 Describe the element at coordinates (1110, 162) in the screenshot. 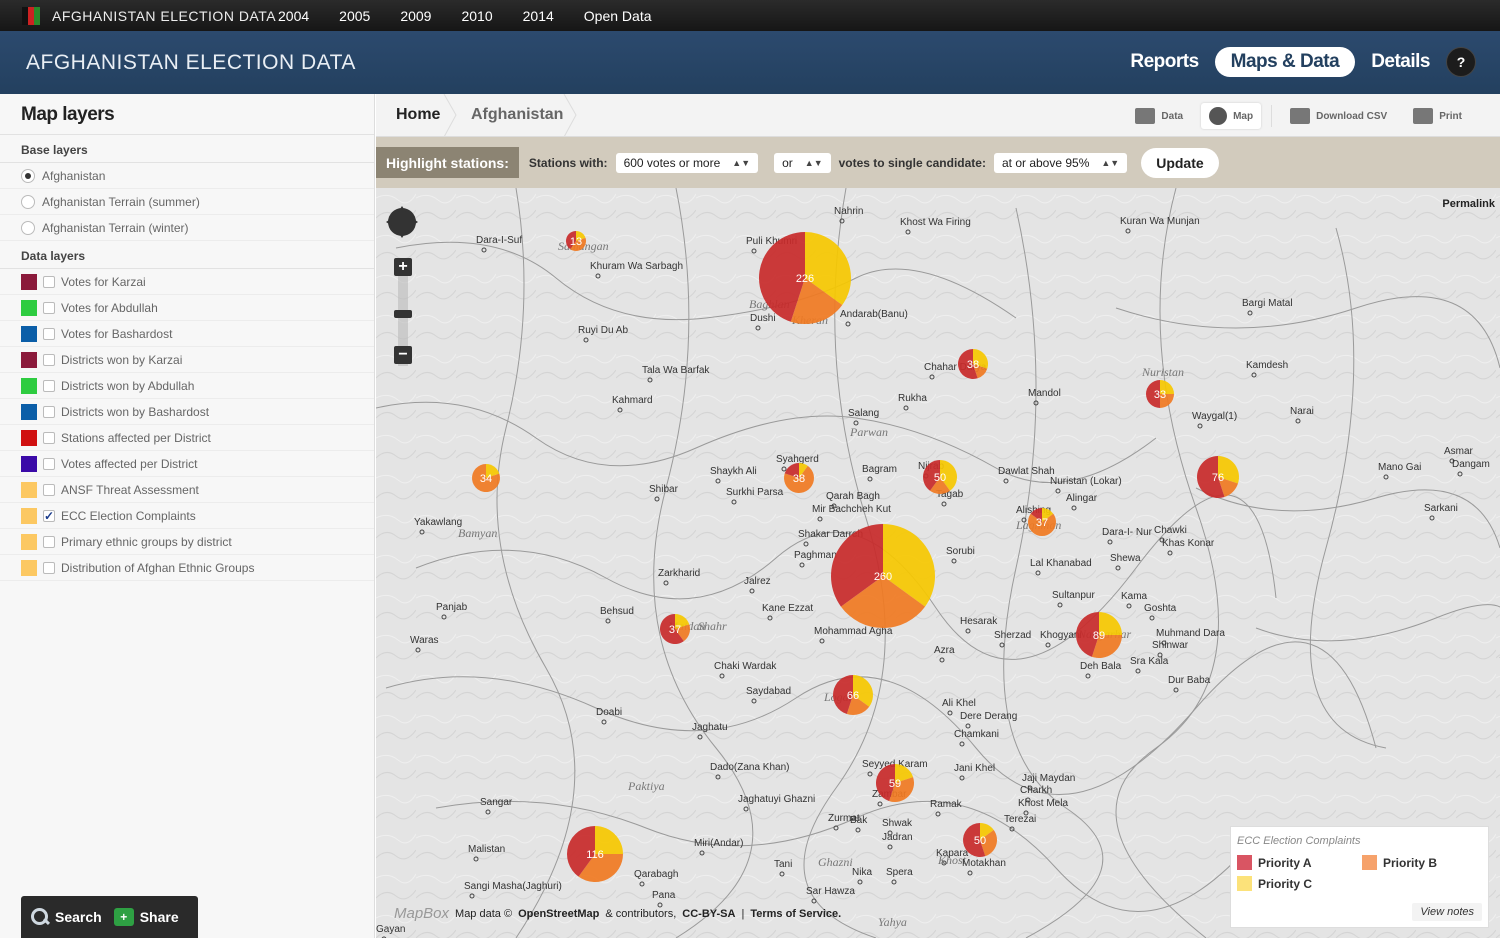

I see `select-arrows-icon: ▲▼` at that location.